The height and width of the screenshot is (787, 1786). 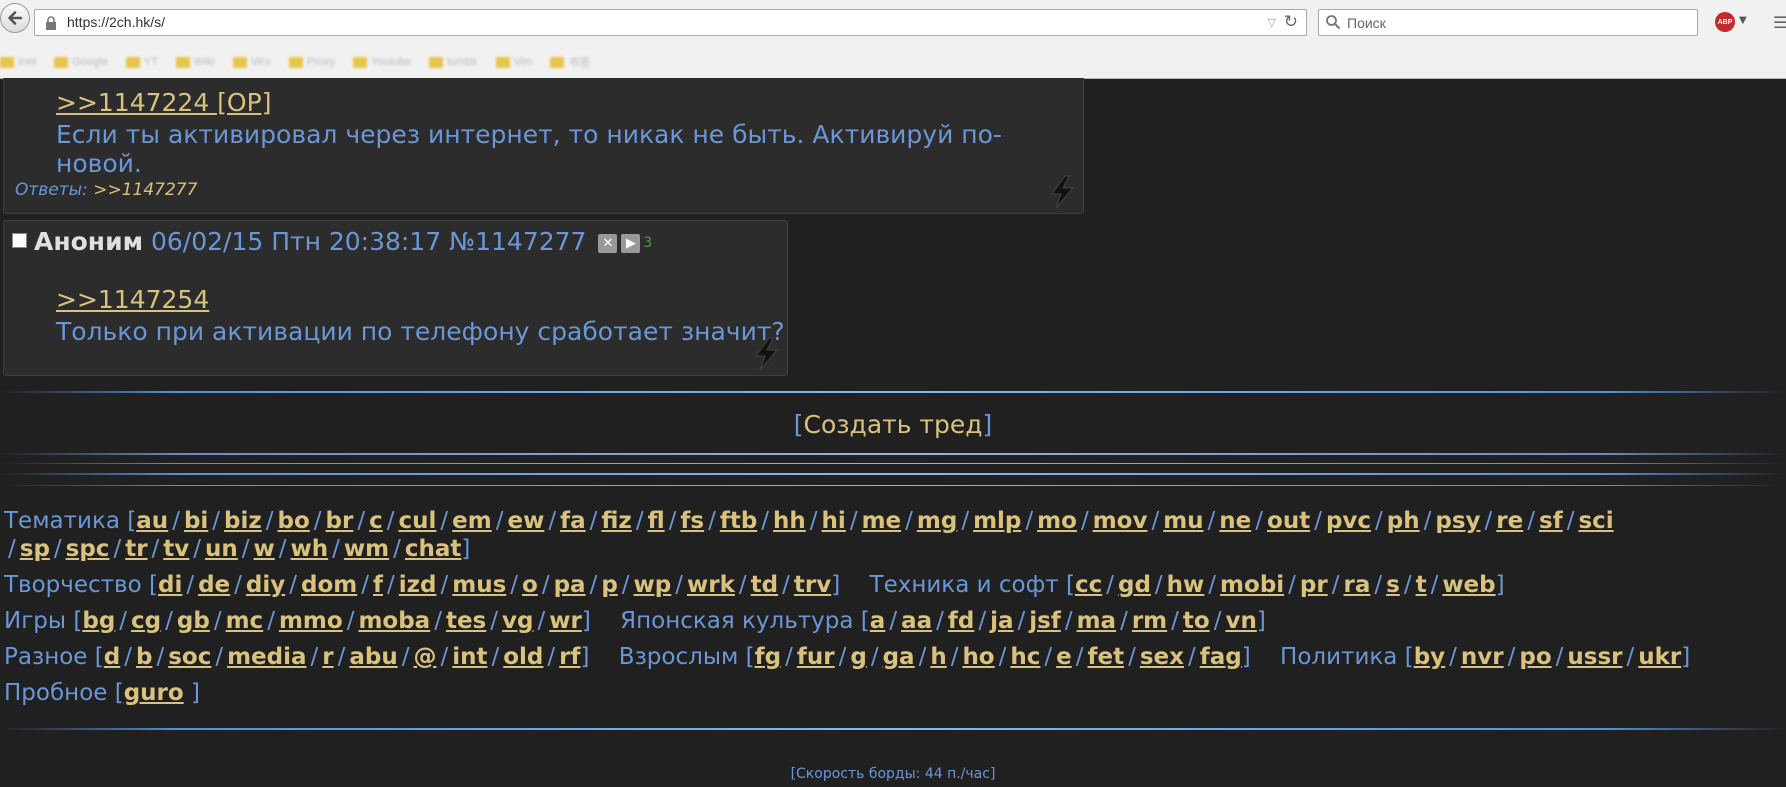 I want to click on post-number: №1147277, so click(x=517, y=241).